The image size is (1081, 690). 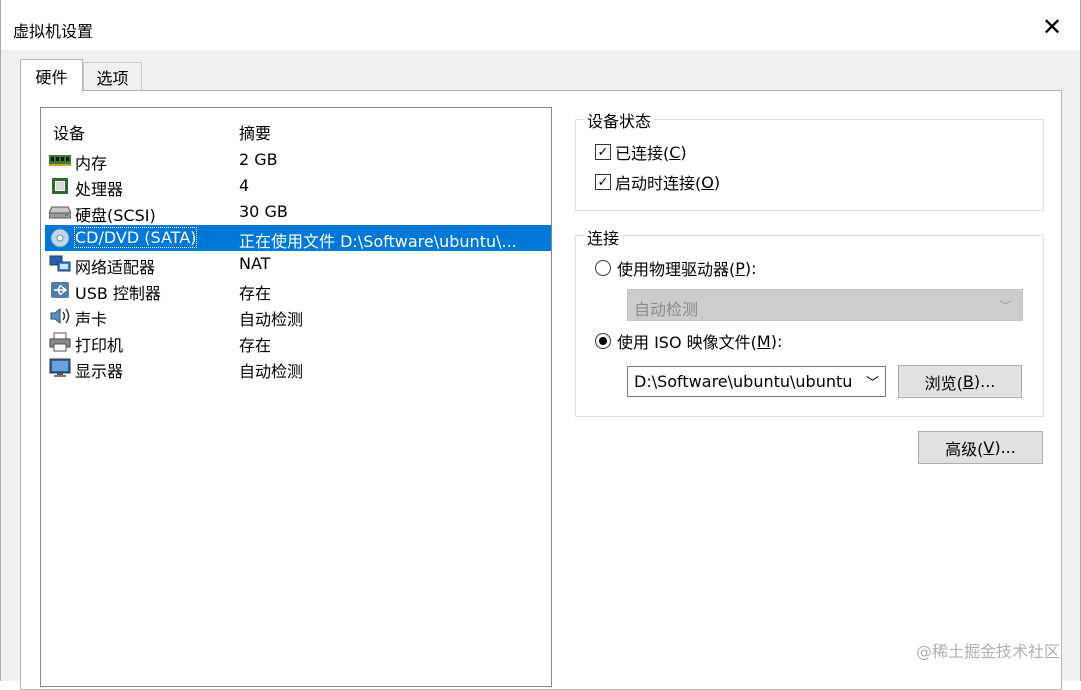 What do you see at coordinates (118, 293) in the screenshot?
I see `device-name: USB 控制器` at bounding box center [118, 293].